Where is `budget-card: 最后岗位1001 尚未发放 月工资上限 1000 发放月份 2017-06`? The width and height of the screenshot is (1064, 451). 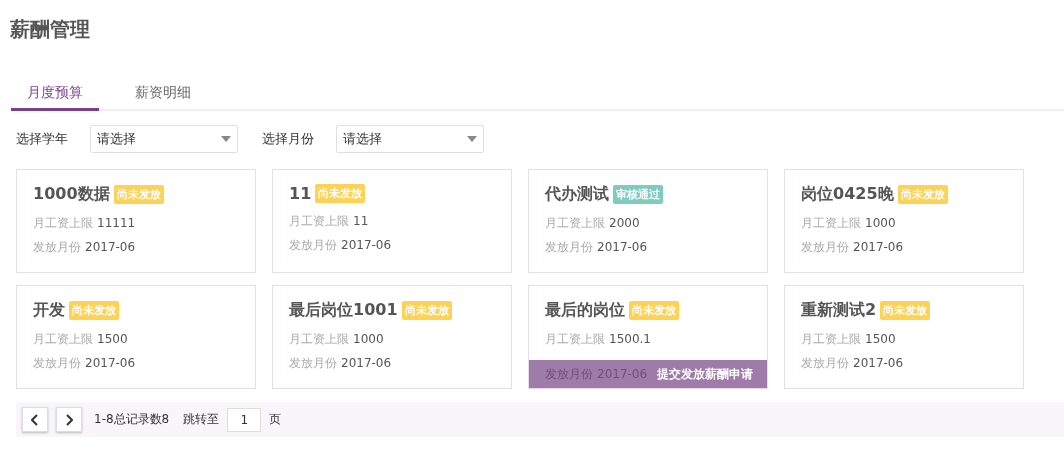 budget-card: 最后岗位1001 尚未发放 月工资上限 1000 发放月份 2017-06 is located at coordinates (392, 337).